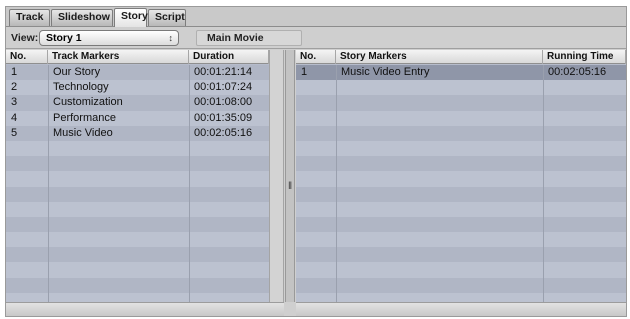 The width and height of the screenshot is (630, 319). Describe the element at coordinates (171, 38) in the screenshot. I see `up-down-arrows-icon: ↕` at that location.